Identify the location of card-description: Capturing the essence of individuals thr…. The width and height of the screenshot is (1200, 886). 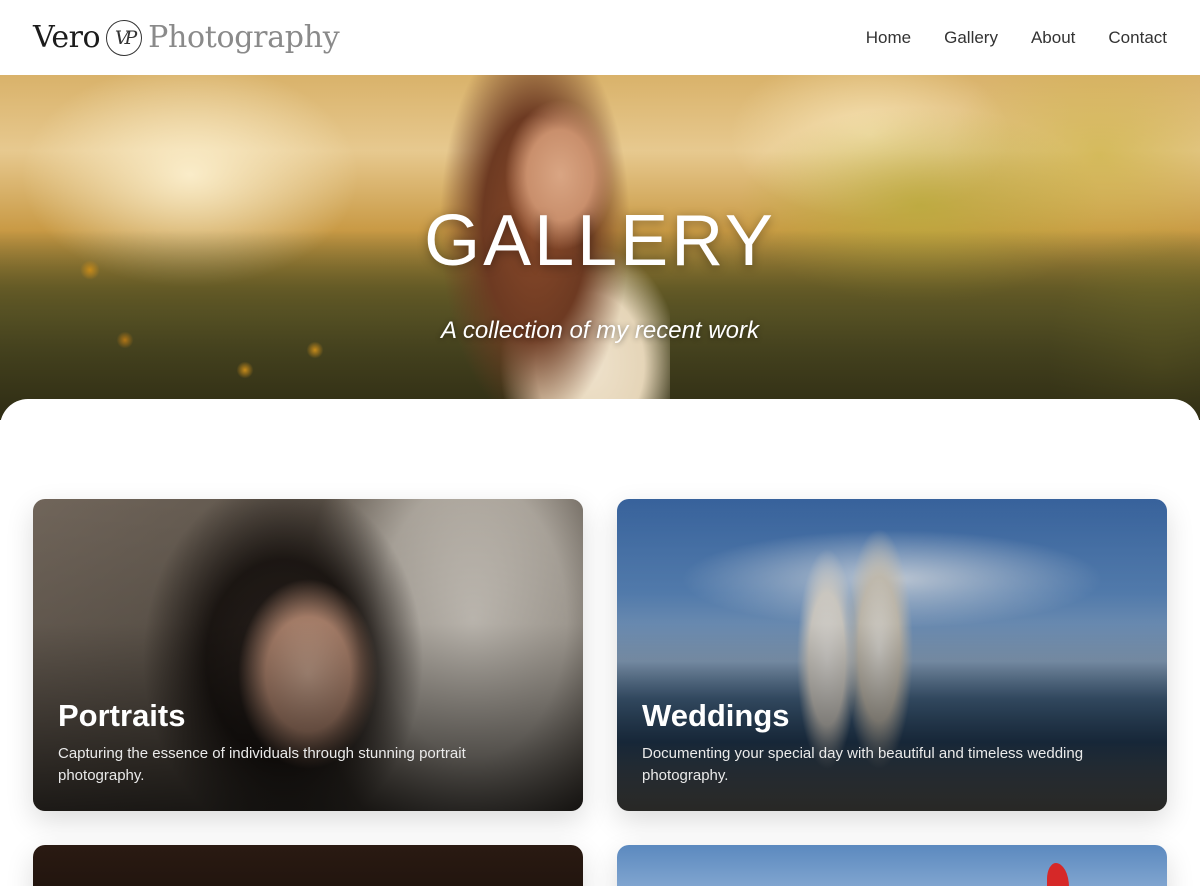
(262, 764).